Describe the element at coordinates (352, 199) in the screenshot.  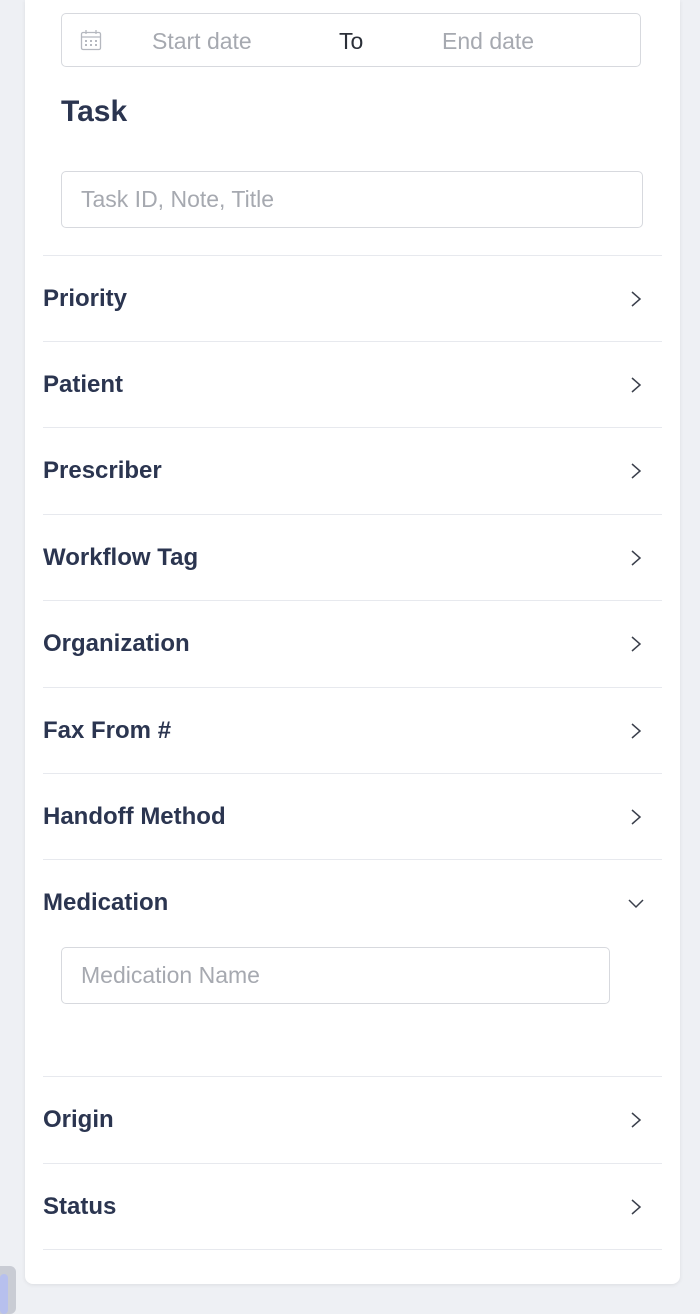
I see `task-search-input` at that location.